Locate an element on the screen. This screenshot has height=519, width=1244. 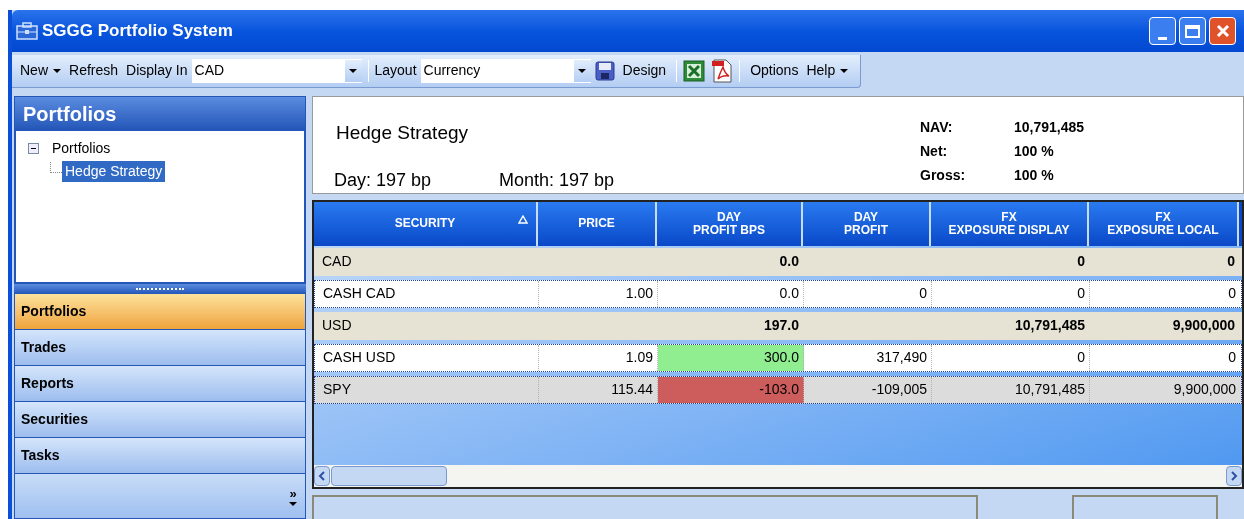
month-return: Month: 197 bp is located at coordinates (557, 180).